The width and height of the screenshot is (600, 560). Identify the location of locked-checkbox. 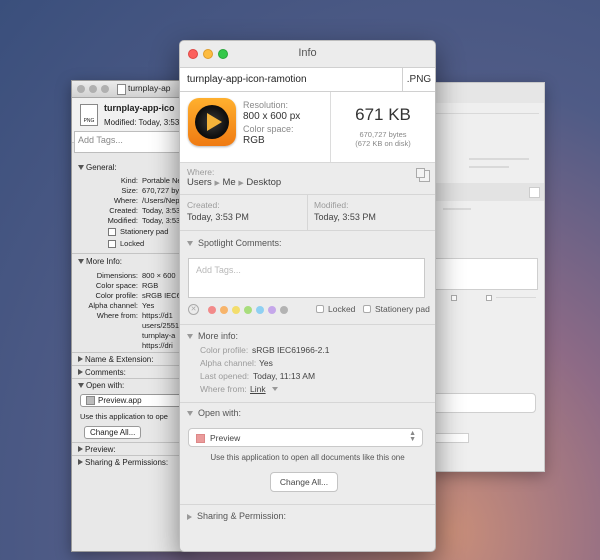
(320, 309).